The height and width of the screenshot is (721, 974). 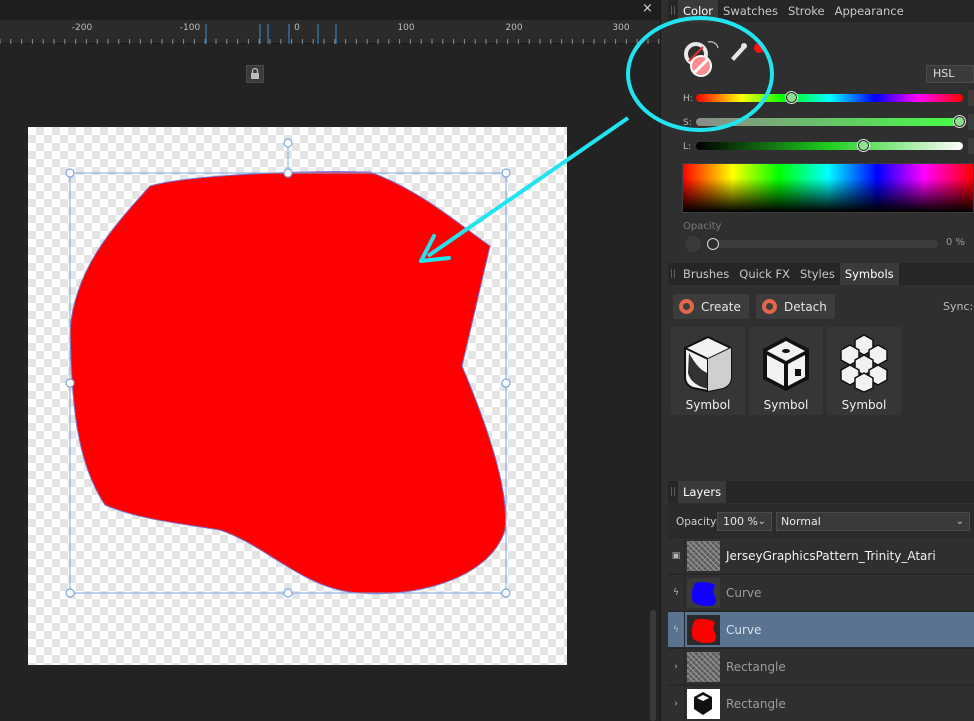 What do you see at coordinates (829, 98) in the screenshot?
I see `hue-slider` at bounding box center [829, 98].